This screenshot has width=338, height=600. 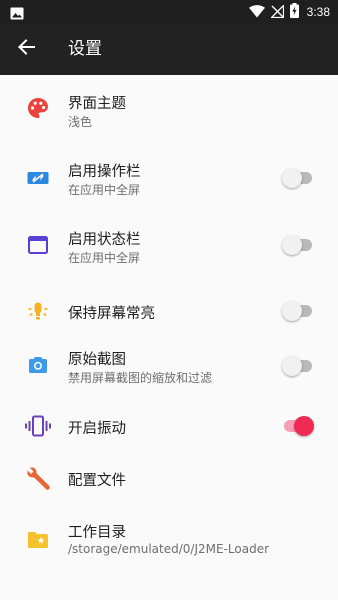 What do you see at coordinates (85, 49) in the screenshot?
I see `page-title: 设置` at bounding box center [85, 49].